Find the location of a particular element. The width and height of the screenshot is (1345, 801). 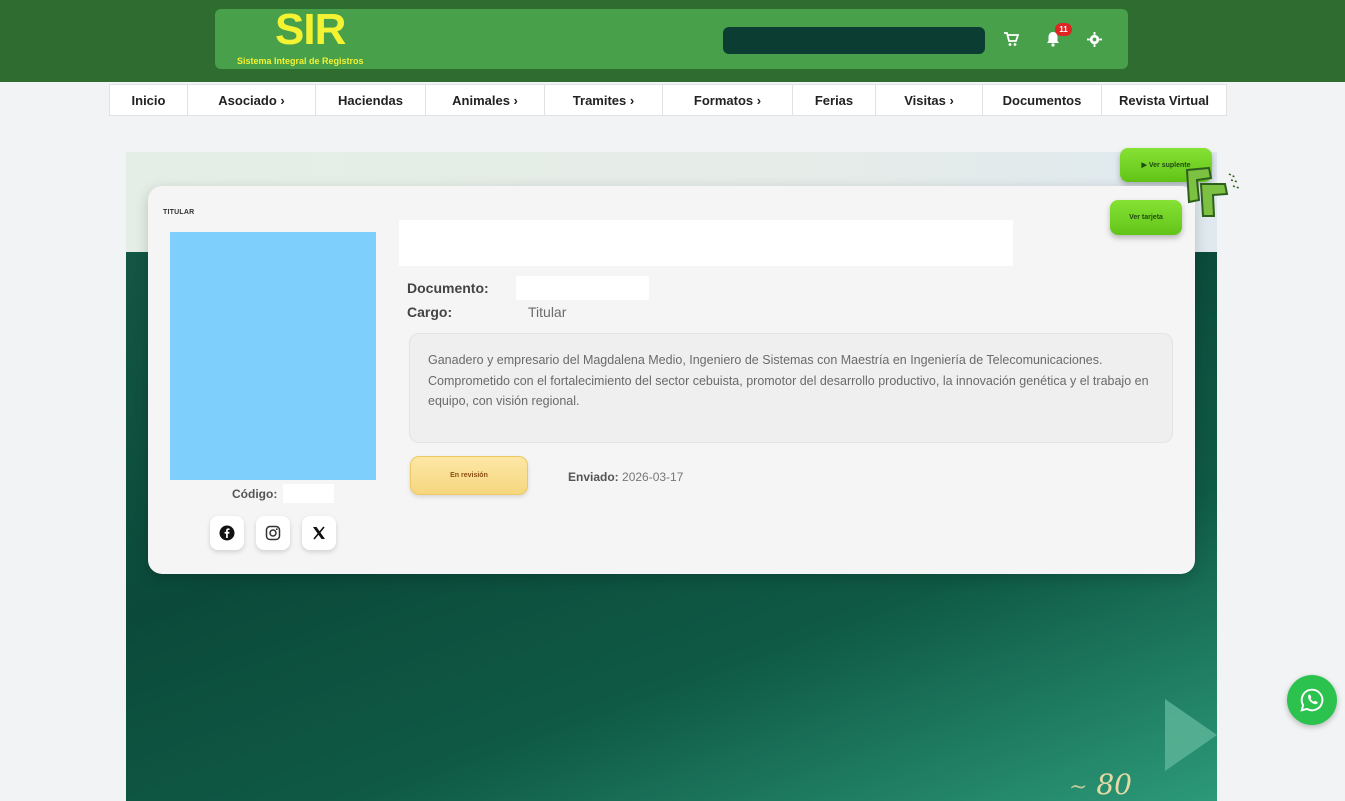

anniversary-logo: ~ 80 is located at coordinates (1100, 784).